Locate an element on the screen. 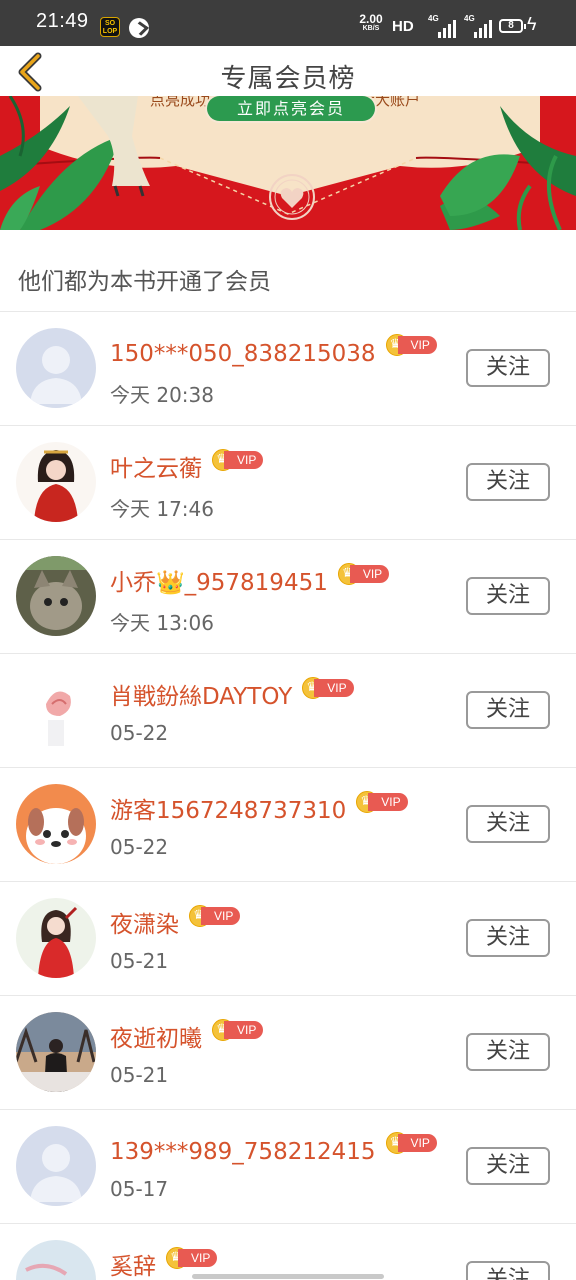 This screenshot has height=1280, width=576. promo-banner: 点亮成功，收益立刻同步到作者大大账户 立即点亮会员 is located at coordinates (288, 163).